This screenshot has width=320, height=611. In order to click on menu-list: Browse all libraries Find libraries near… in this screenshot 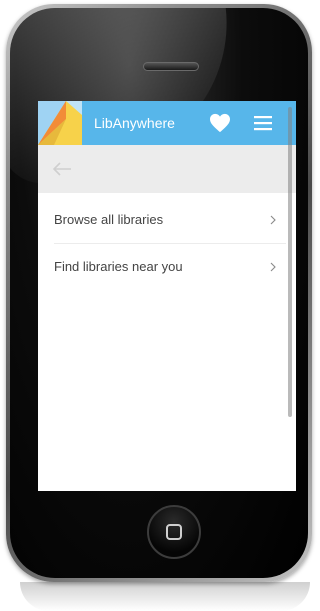, I will do `click(167, 243)`.